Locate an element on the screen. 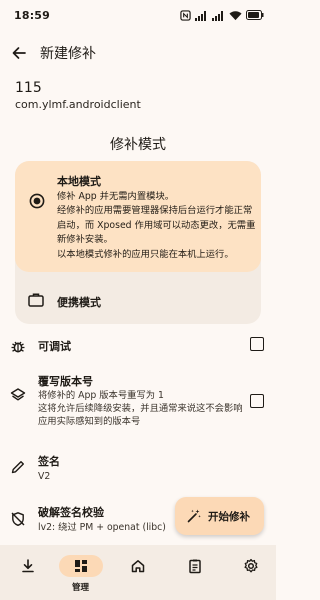  wifi-icon is located at coordinates (235, 15).